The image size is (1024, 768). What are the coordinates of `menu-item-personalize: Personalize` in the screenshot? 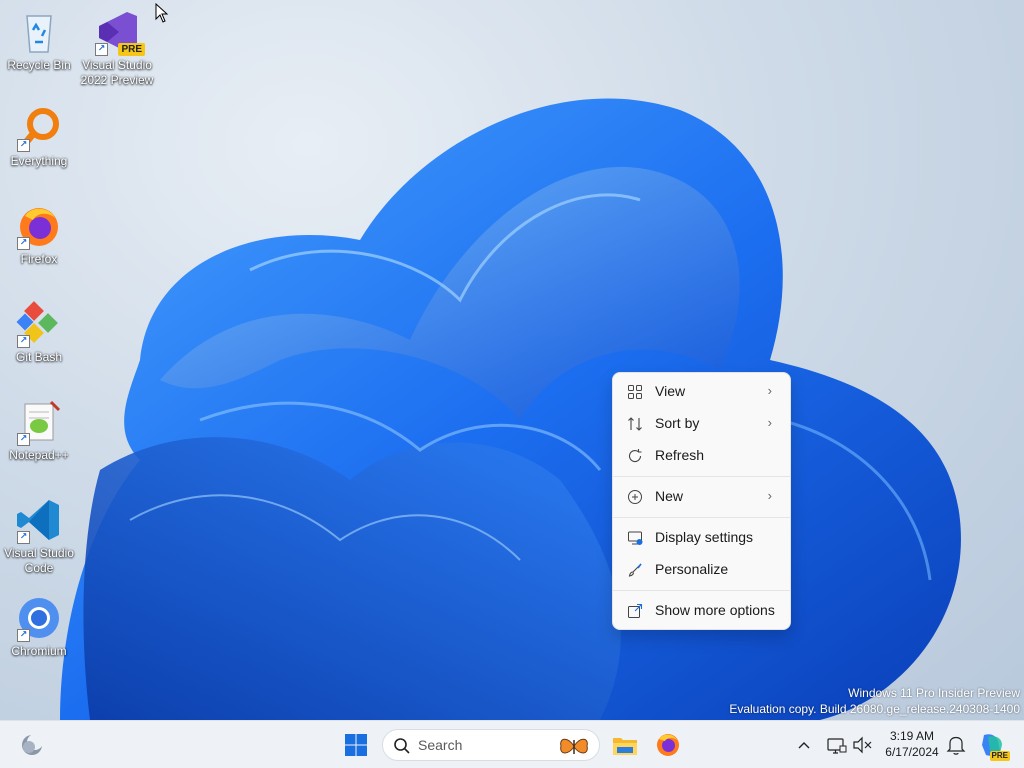 It's located at (701, 570).